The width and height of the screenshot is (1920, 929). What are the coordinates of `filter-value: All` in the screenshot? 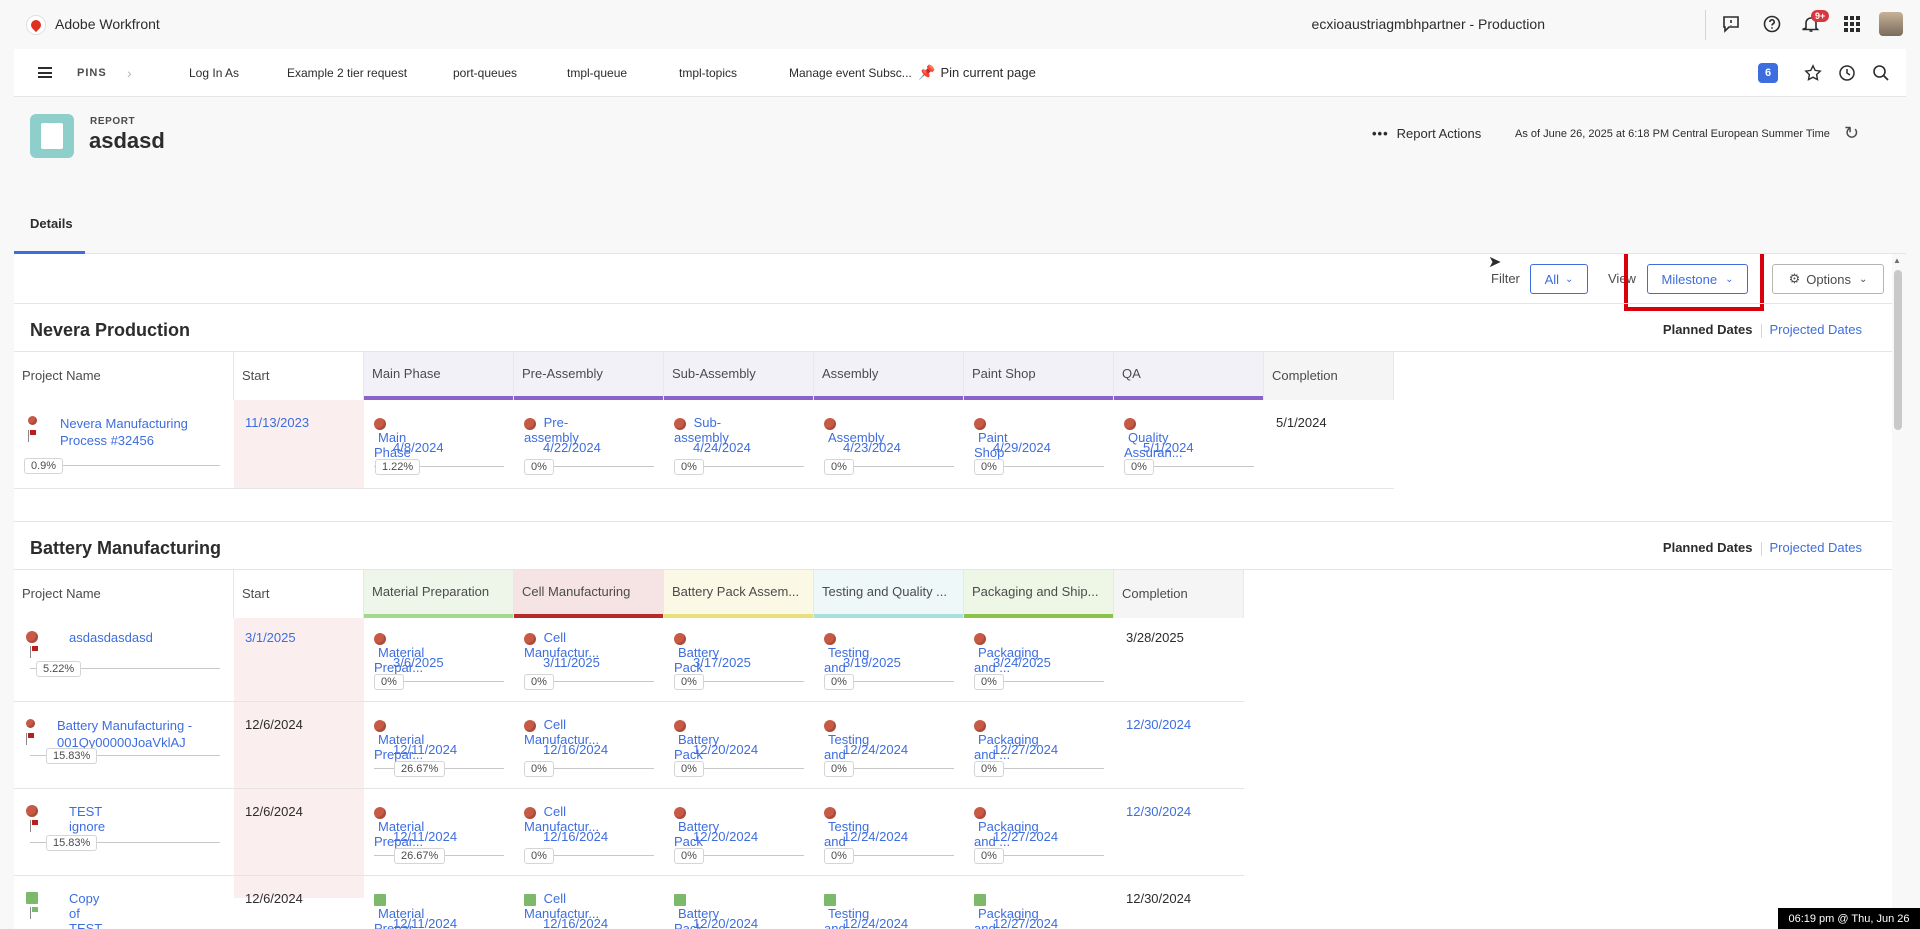 It's located at (1552, 279).